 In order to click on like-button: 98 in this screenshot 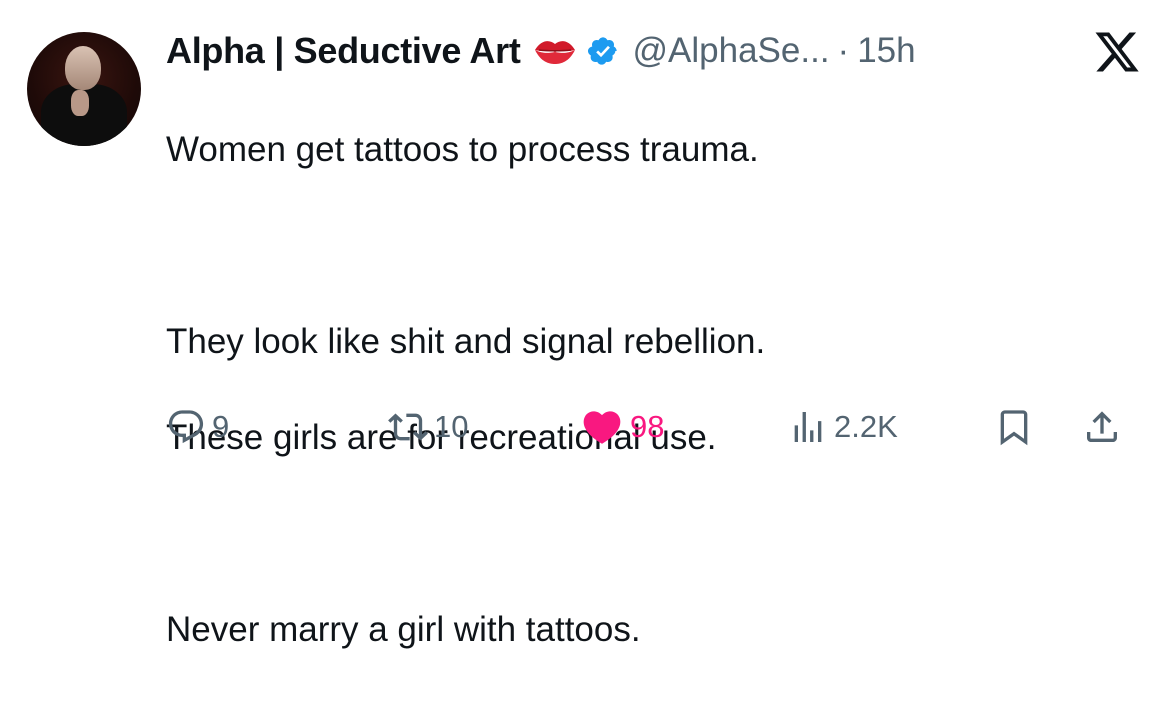, I will do `click(622, 427)`.